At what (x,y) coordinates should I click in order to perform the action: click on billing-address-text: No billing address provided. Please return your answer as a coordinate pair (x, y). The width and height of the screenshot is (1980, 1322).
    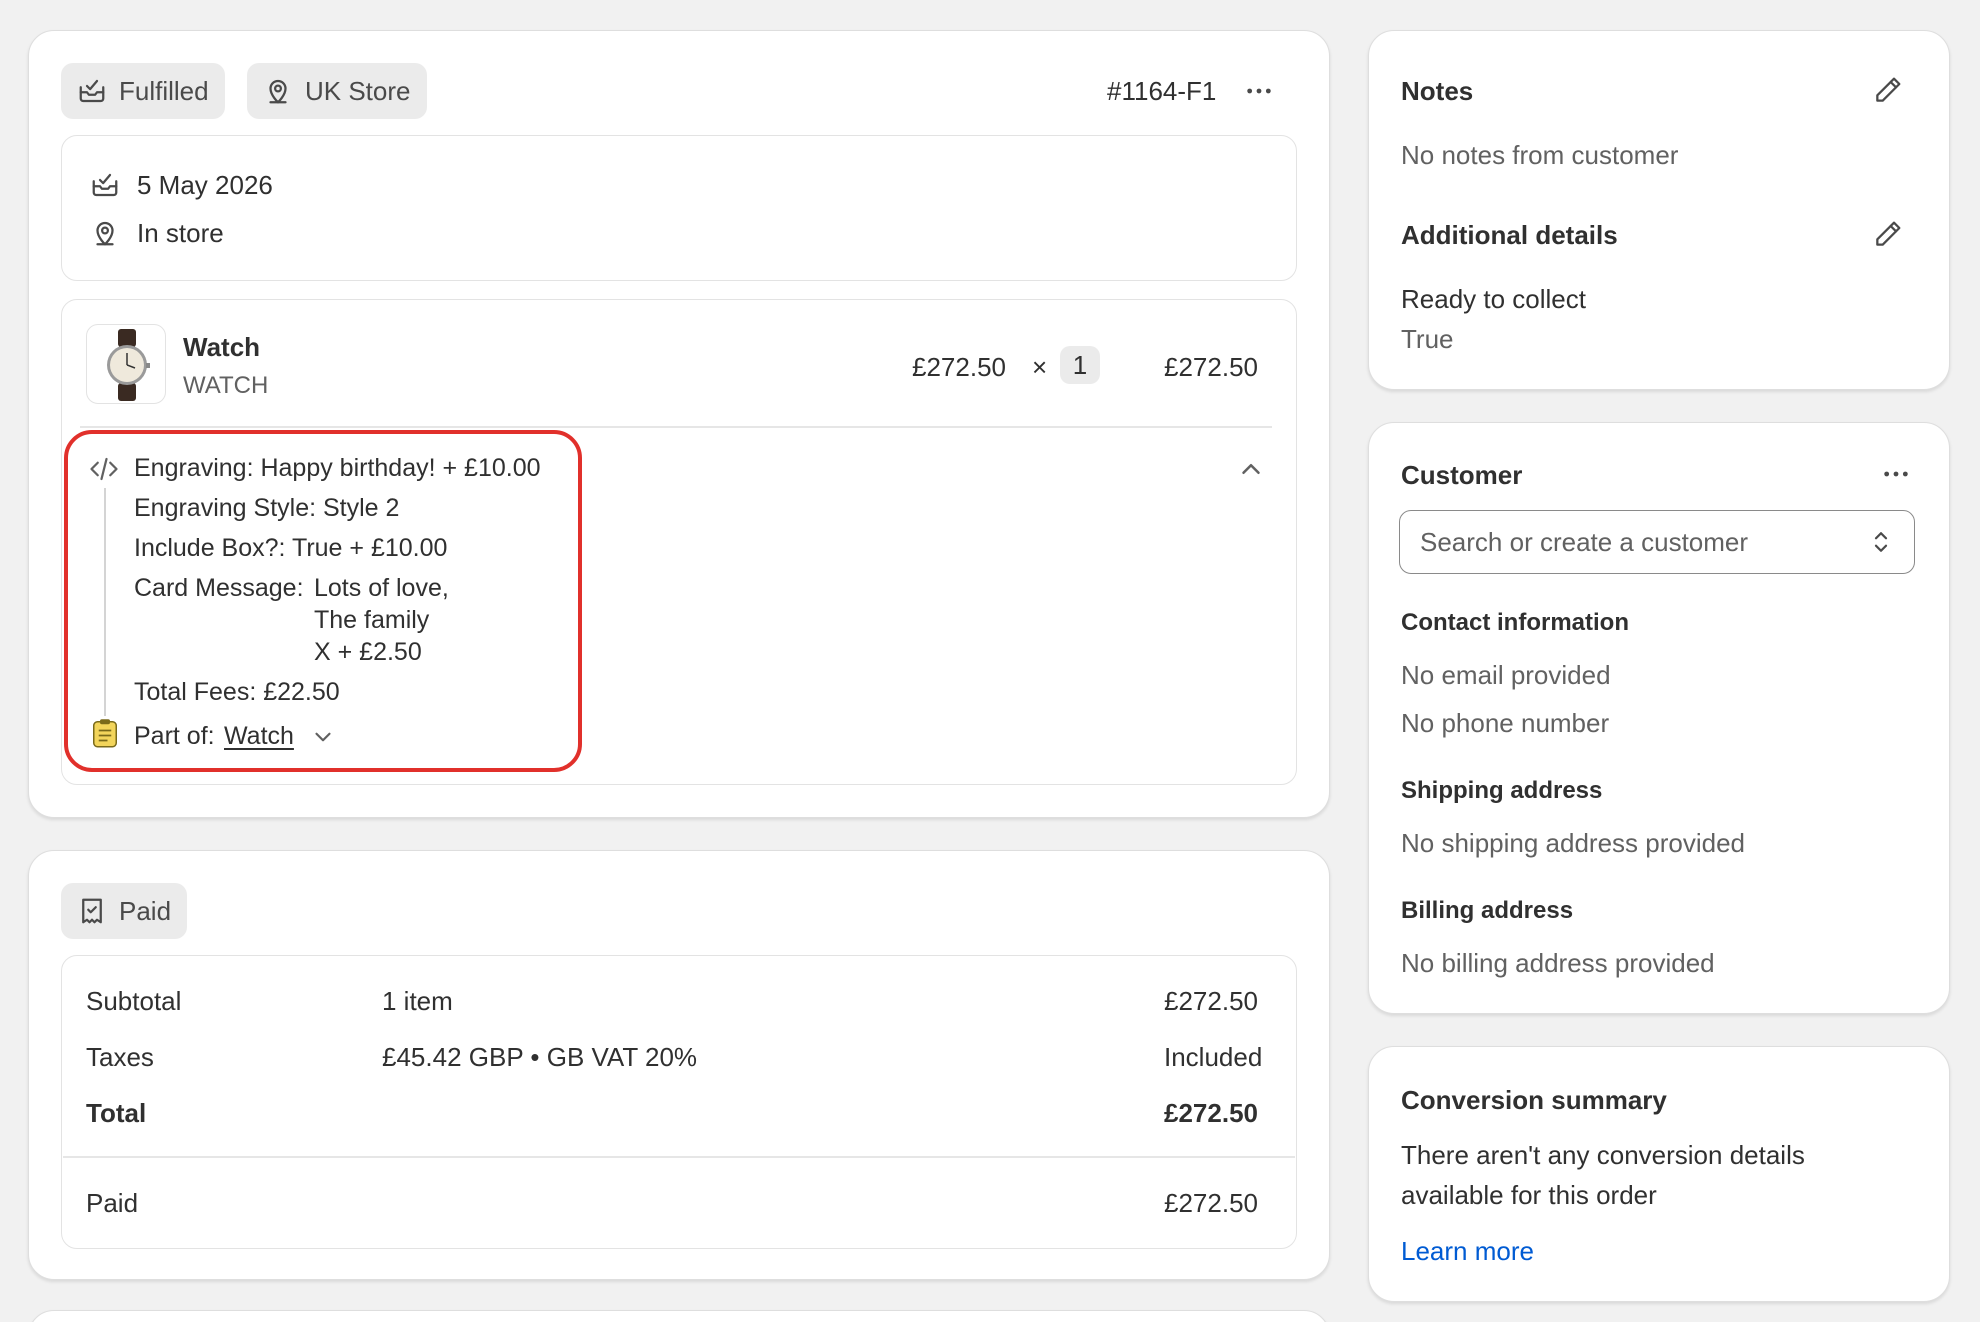
    Looking at the image, I should click on (1558, 963).